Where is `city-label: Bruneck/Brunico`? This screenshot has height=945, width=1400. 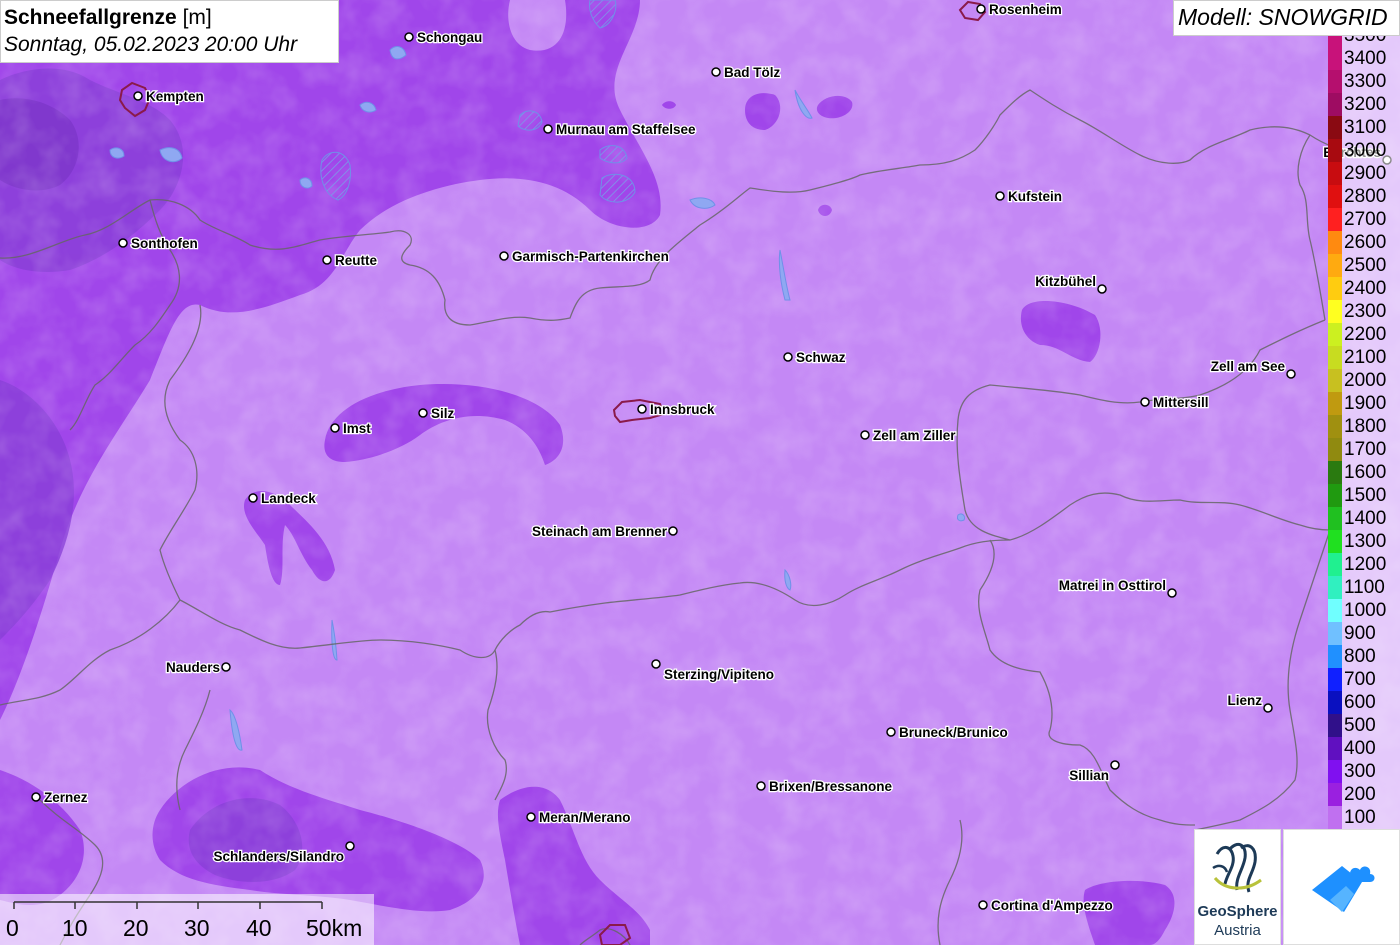
city-label: Bruneck/Brunico is located at coordinates (953, 732).